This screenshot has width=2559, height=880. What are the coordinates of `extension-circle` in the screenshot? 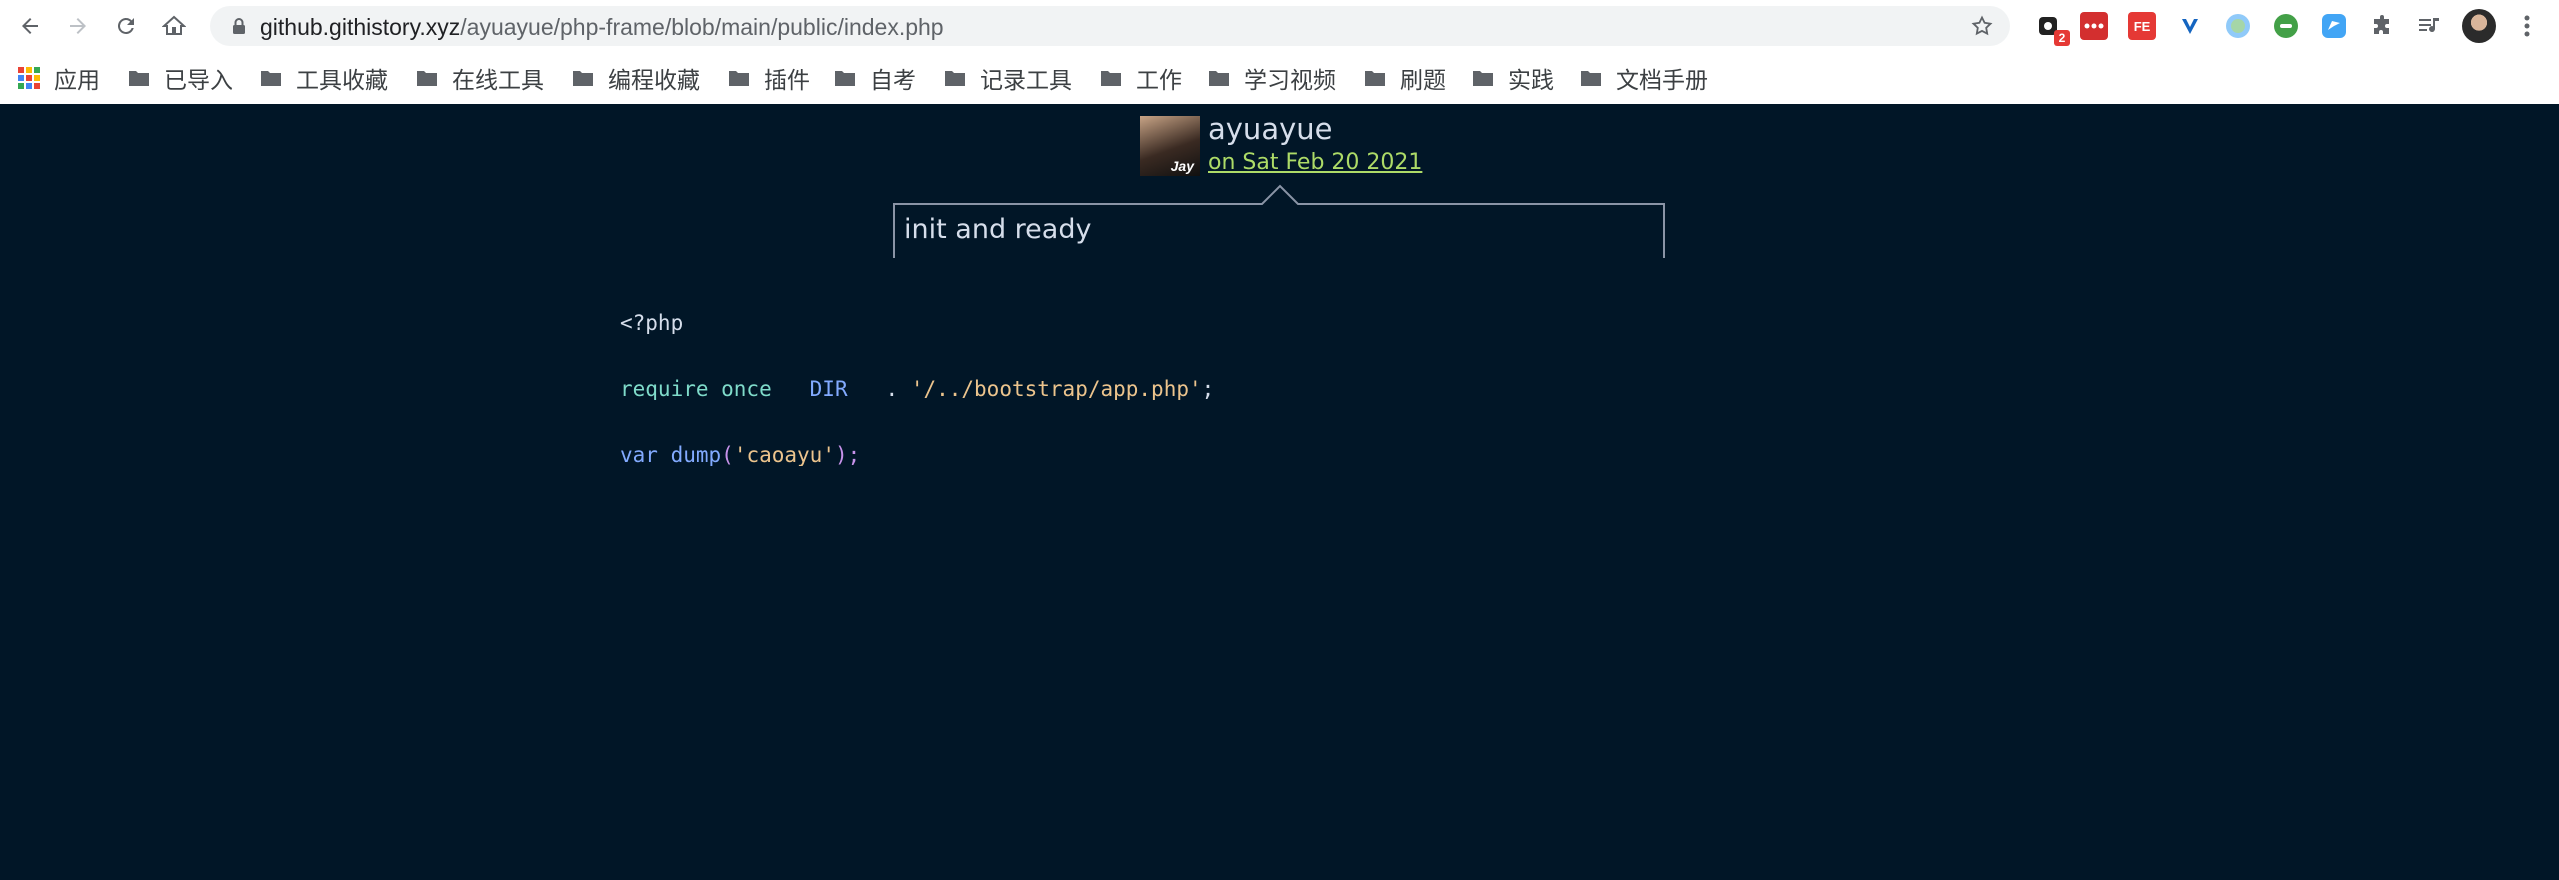 It's located at (2238, 26).